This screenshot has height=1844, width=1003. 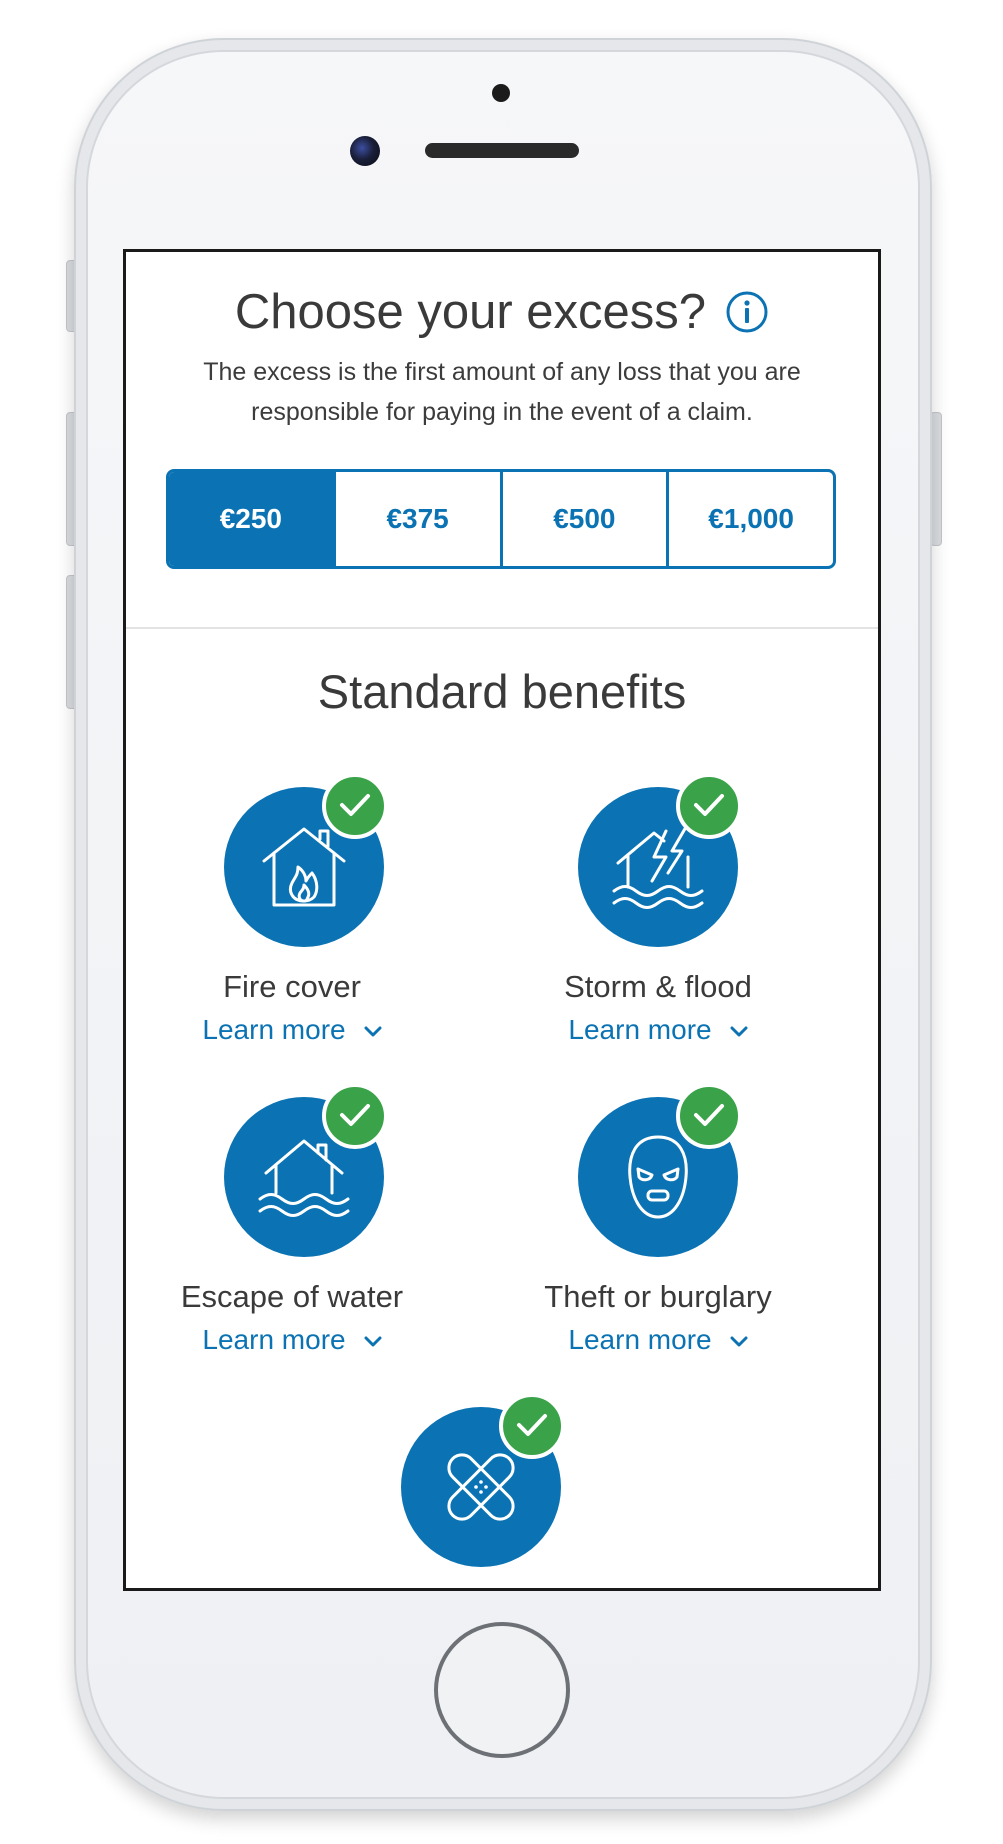 I want to click on benefit-label: Escape of water, so click(x=292, y=1296).